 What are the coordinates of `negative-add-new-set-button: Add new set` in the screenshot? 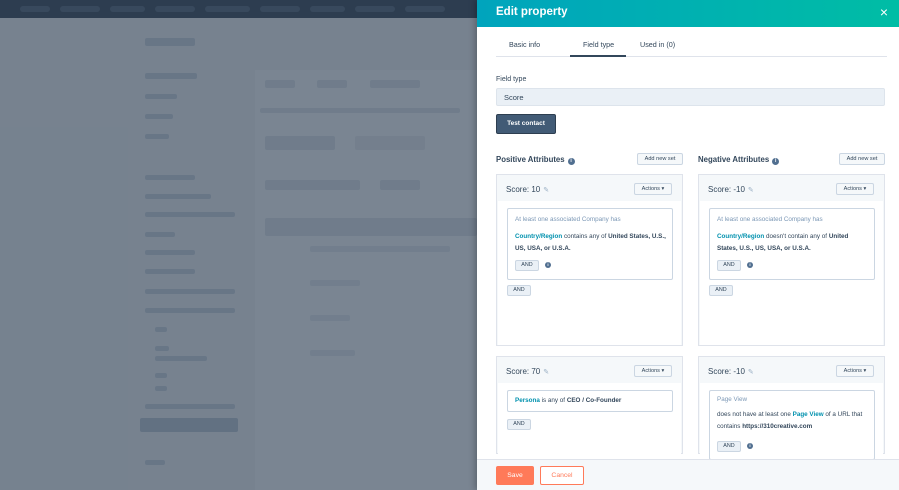 It's located at (862, 159).